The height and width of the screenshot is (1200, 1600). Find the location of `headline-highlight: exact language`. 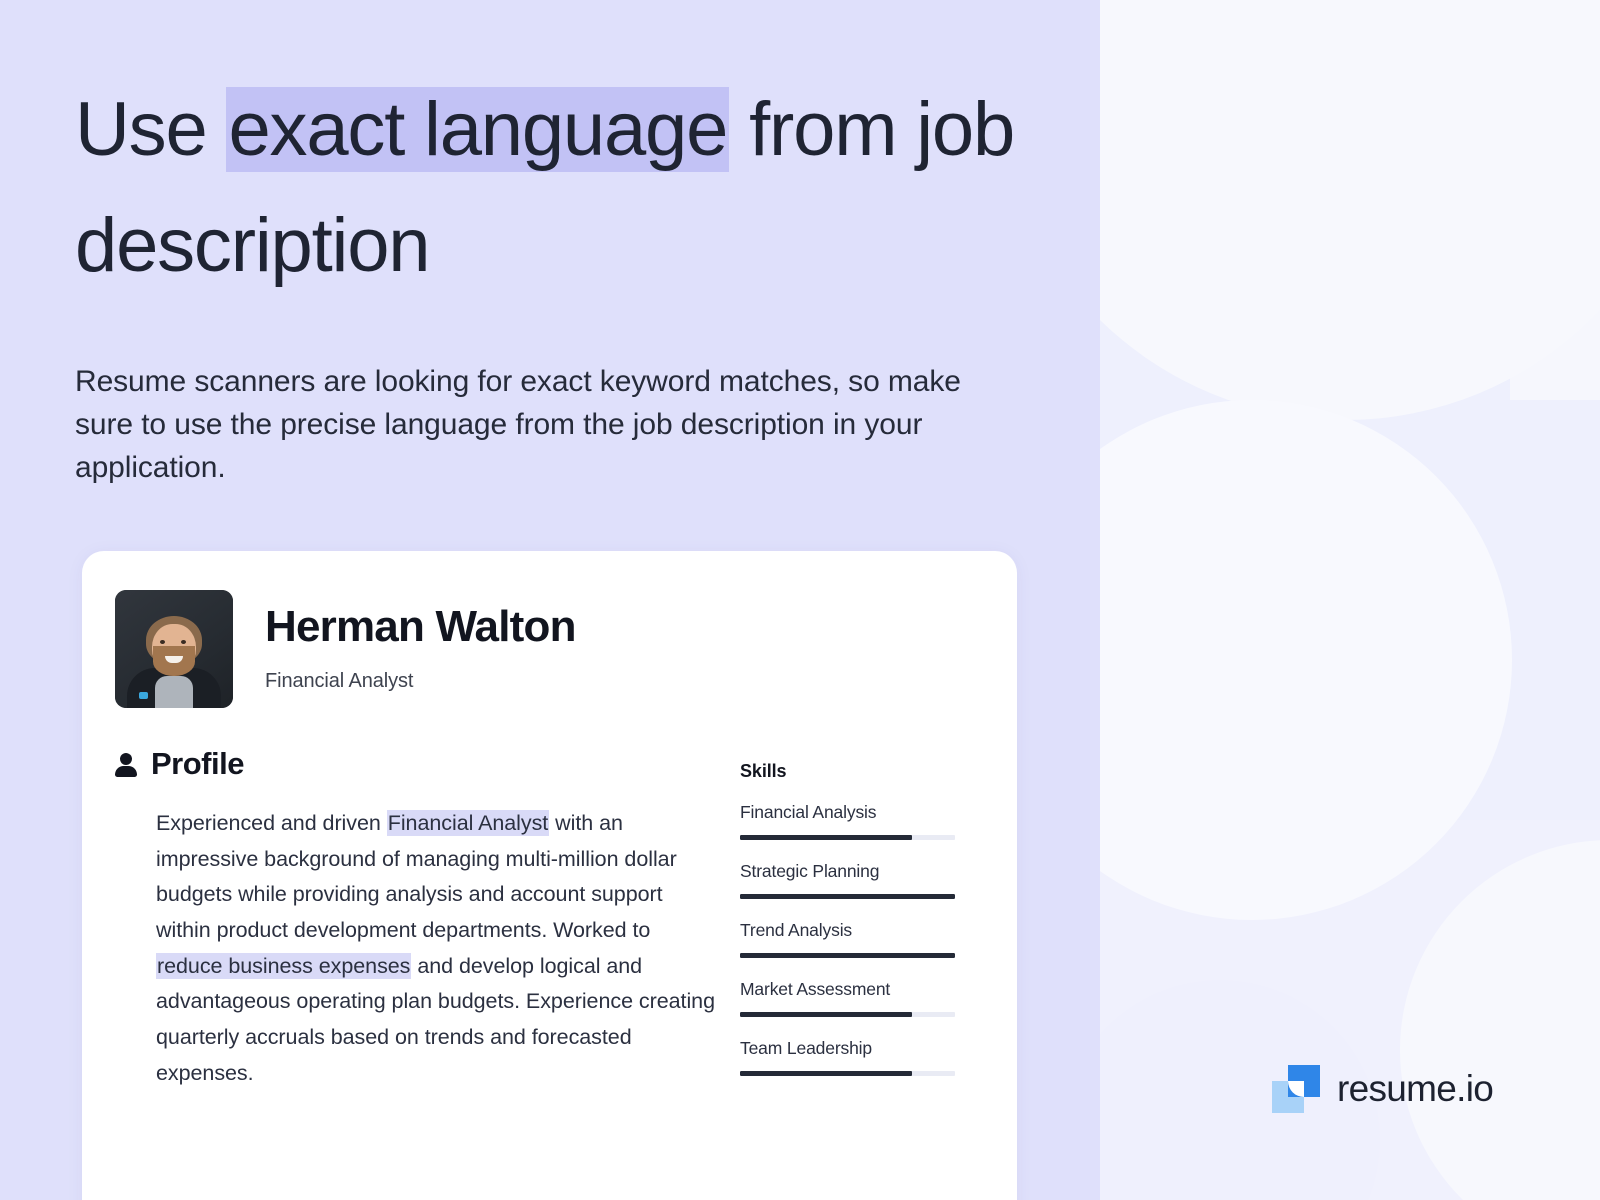

headline-highlight: exact language is located at coordinates (478, 129).